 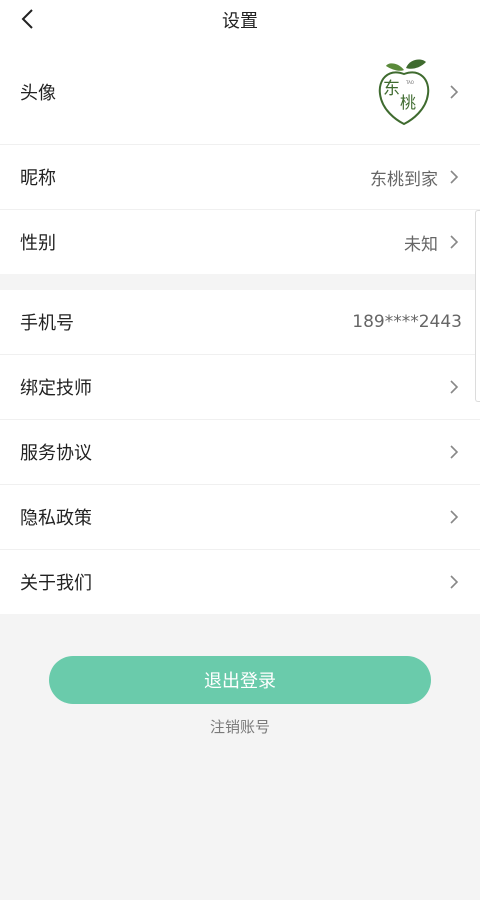 I want to click on phone-value: 189****2443, so click(x=407, y=322).